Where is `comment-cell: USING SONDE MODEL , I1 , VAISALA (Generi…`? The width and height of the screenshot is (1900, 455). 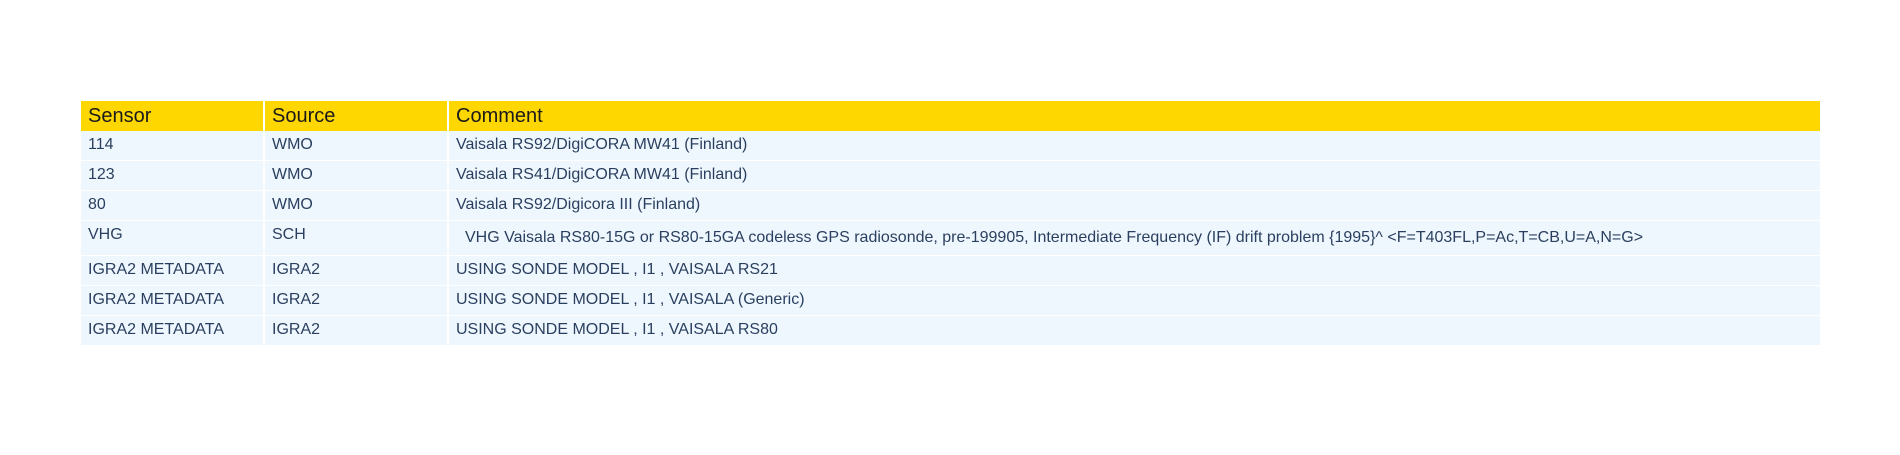 comment-cell: USING SONDE MODEL , I1 , VAISALA (Generi… is located at coordinates (1134, 301).